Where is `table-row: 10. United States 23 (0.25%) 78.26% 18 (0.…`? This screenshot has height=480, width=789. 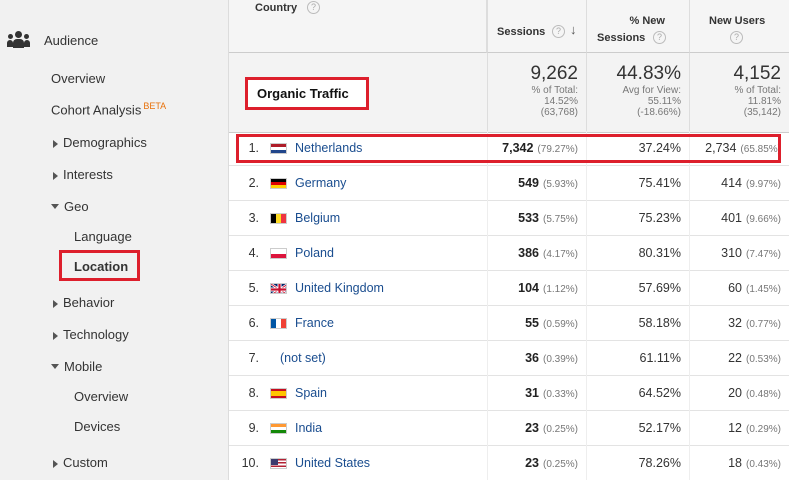
table-row: 10. United States 23 (0.25%) 78.26% 18 (0.… is located at coordinates (509, 463).